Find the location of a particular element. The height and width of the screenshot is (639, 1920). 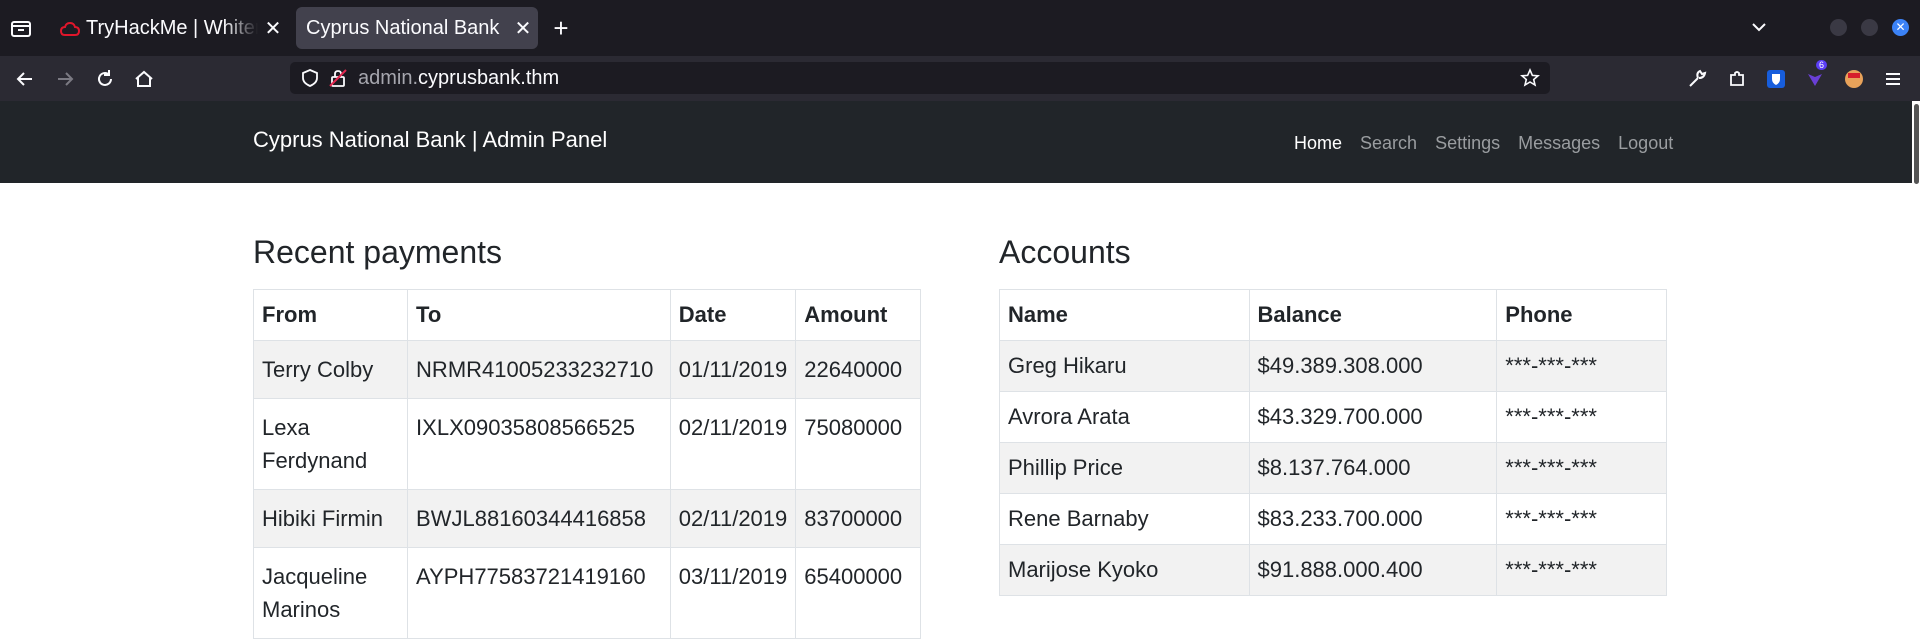

tab-list-icon is located at coordinates (21, 28).